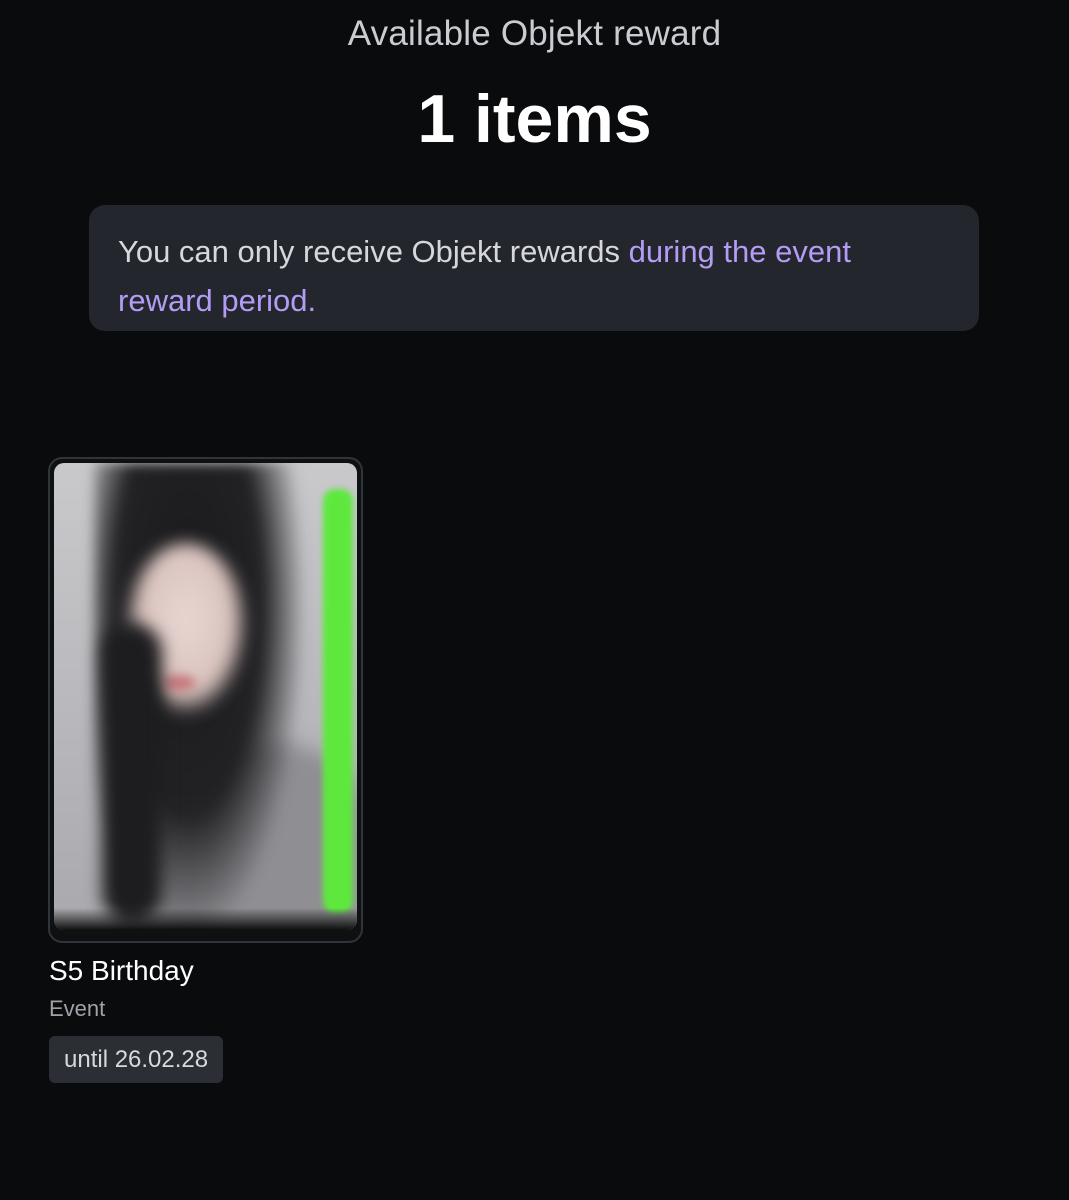  Describe the element at coordinates (77, 1008) in the screenshot. I see `reward-type: Event` at that location.